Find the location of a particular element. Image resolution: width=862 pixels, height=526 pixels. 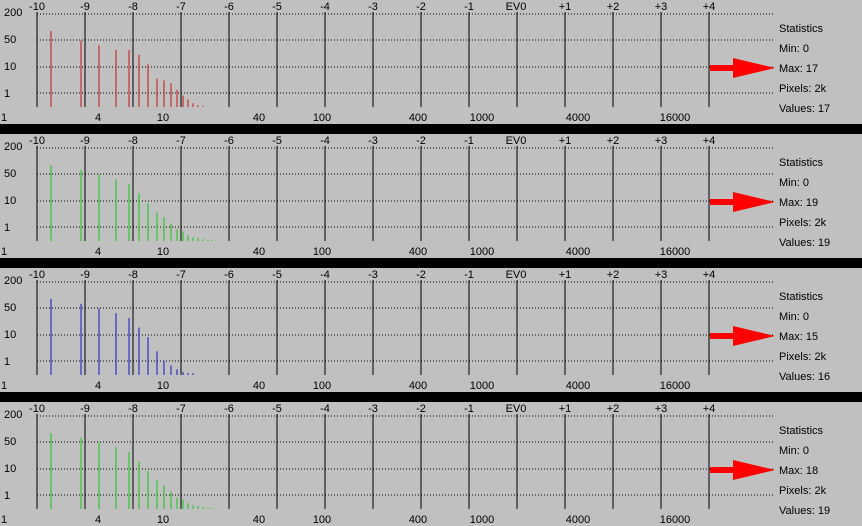

stat-values: Values: 16 is located at coordinates (805, 377).